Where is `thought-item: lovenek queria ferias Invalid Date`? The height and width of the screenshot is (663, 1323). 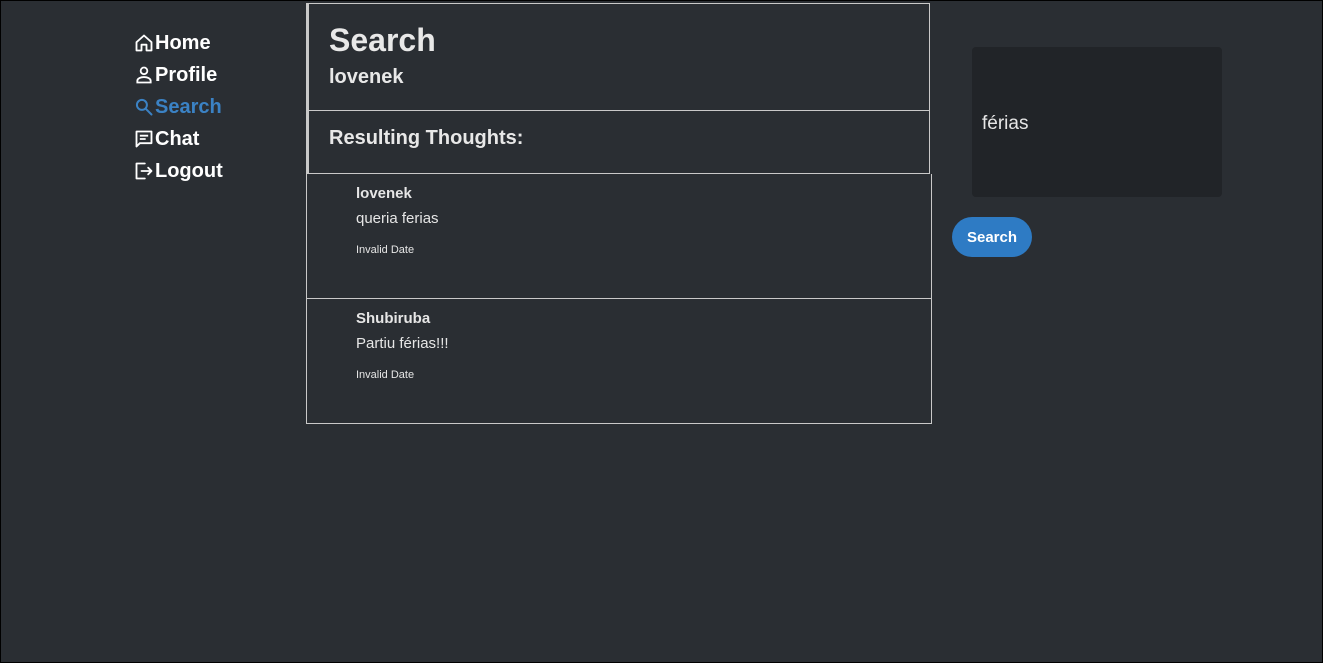 thought-item: lovenek queria ferias Invalid Date is located at coordinates (619, 236).